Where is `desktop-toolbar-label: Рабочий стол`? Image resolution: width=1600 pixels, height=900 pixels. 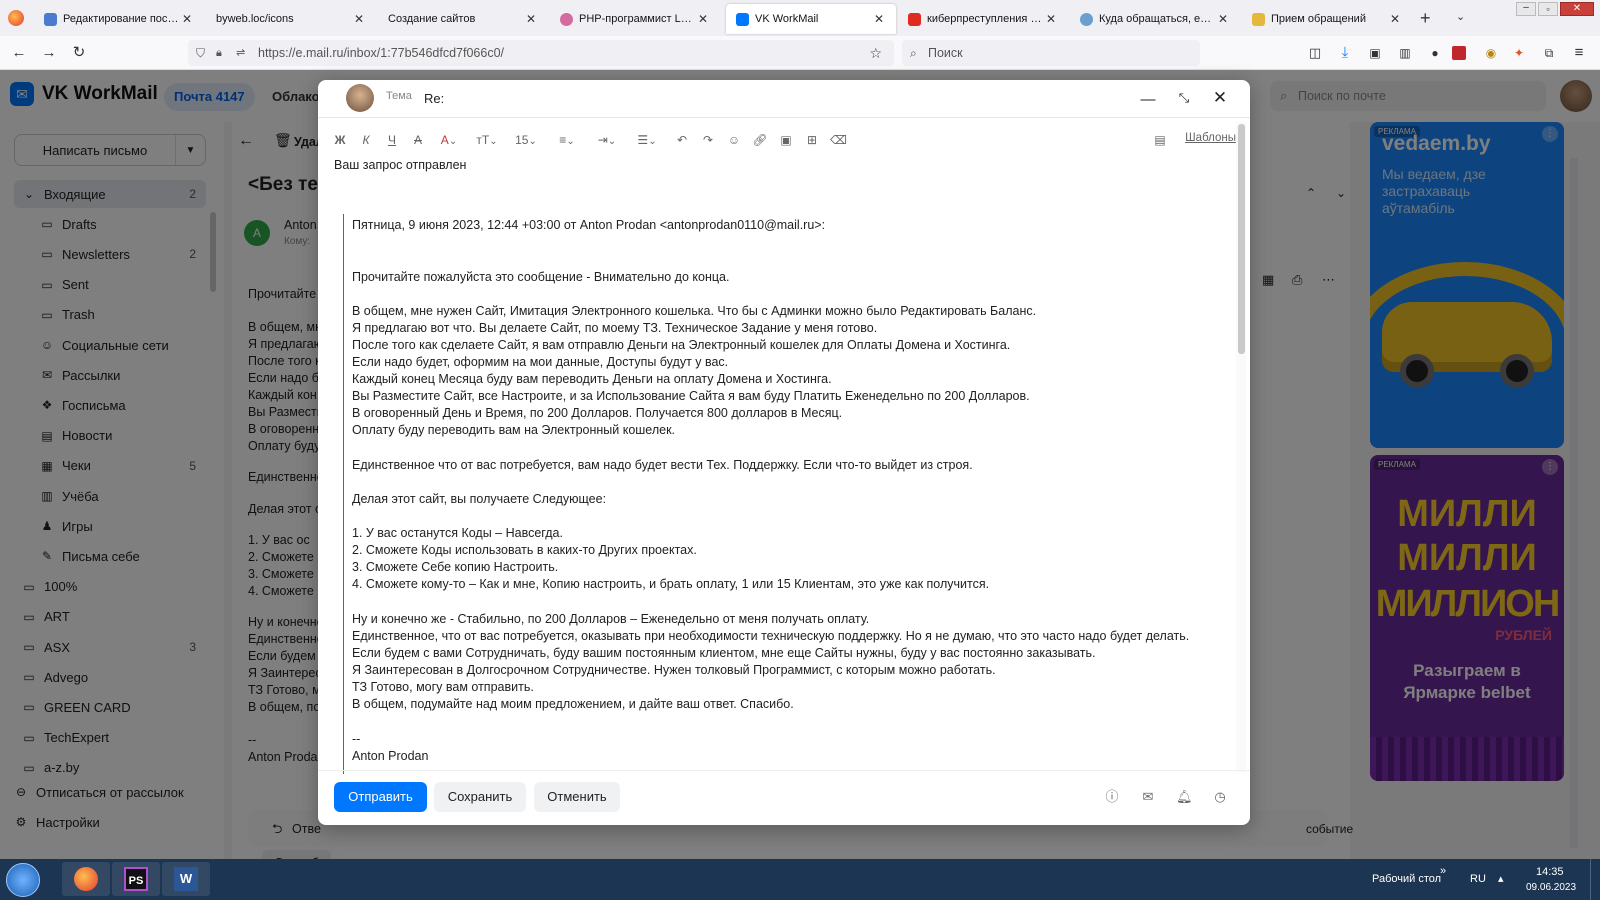 desktop-toolbar-label: Рабочий стол is located at coordinates (1406, 879).